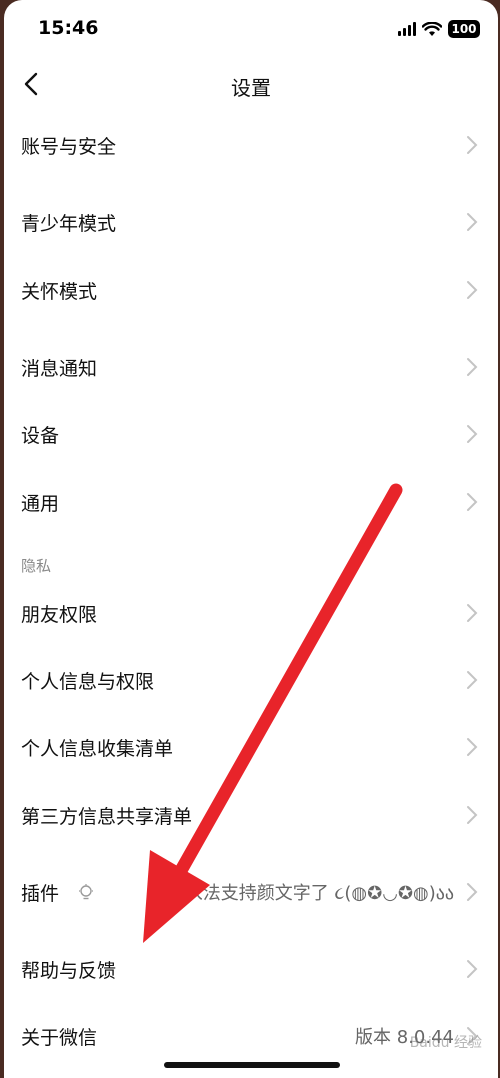  What do you see at coordinates (251, 680) in the screenshot?
I see `settings-row-personal-info: 个人信息与权限` at bounding box center [251, 680].